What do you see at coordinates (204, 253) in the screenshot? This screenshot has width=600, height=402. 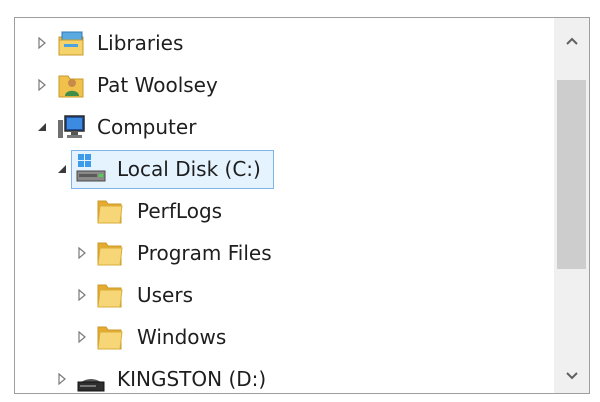 I see `tree-item-label: Program Files` at bounding box center [204, 253].